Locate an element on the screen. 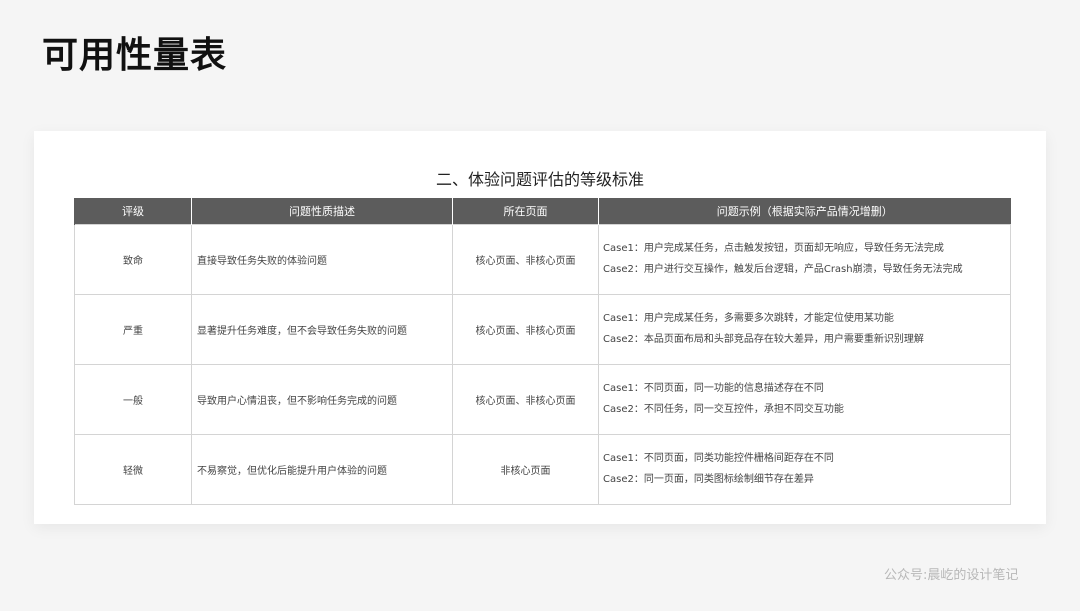 This screenshot has height=611, width=1080. case-item: Case1：用户完成某任务，点击触发按钮，页面却无响应，导致任务无法完成 is located at coordinates (773, 248).